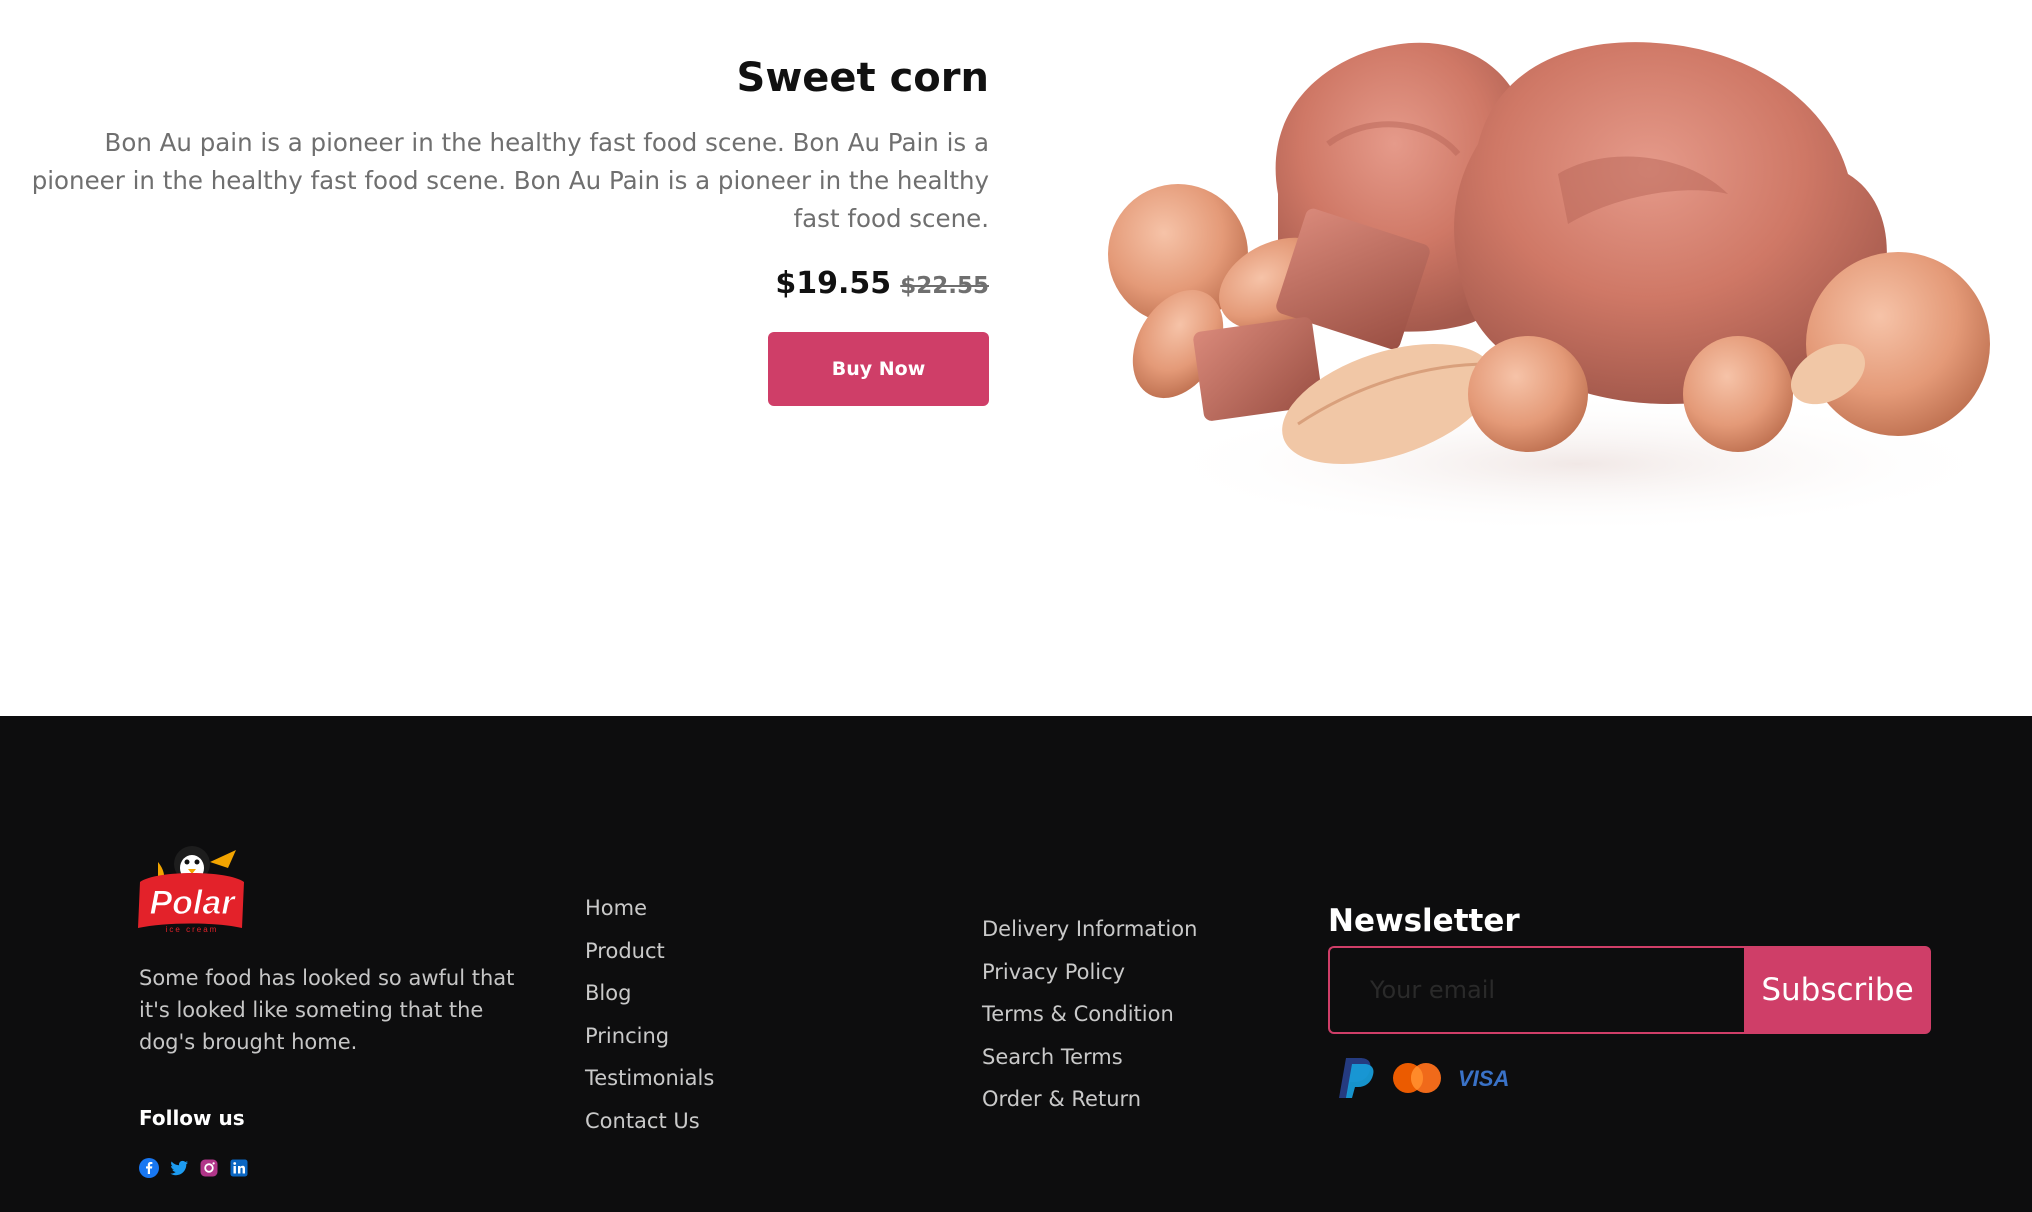 The image size is (2032, 1212). Describe the element at coordinates (503, 286) in the screenshot. I see `price-row: $19.55 $22.55` at that location.